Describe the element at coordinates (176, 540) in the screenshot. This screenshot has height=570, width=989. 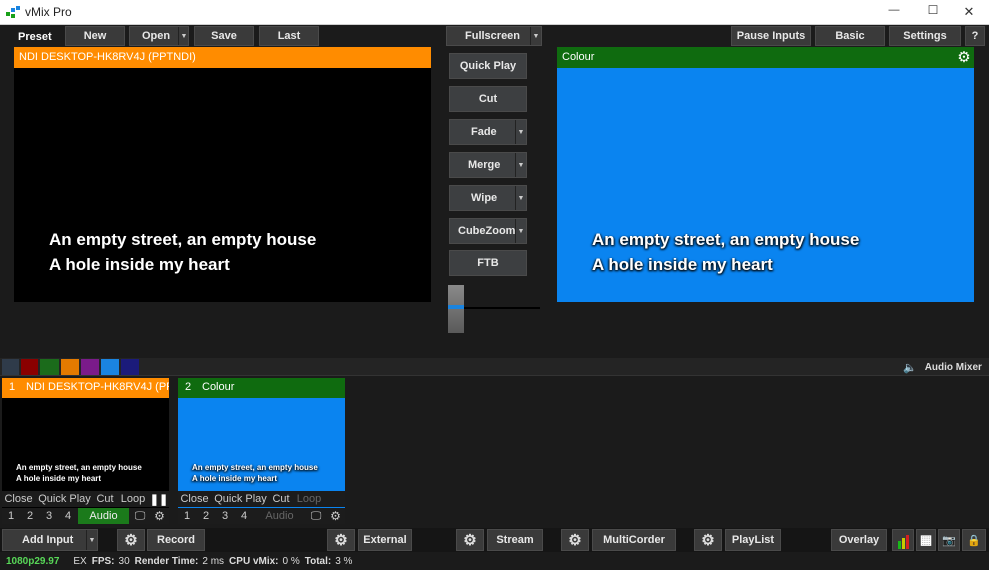
I see `record-button: Record` at that location.